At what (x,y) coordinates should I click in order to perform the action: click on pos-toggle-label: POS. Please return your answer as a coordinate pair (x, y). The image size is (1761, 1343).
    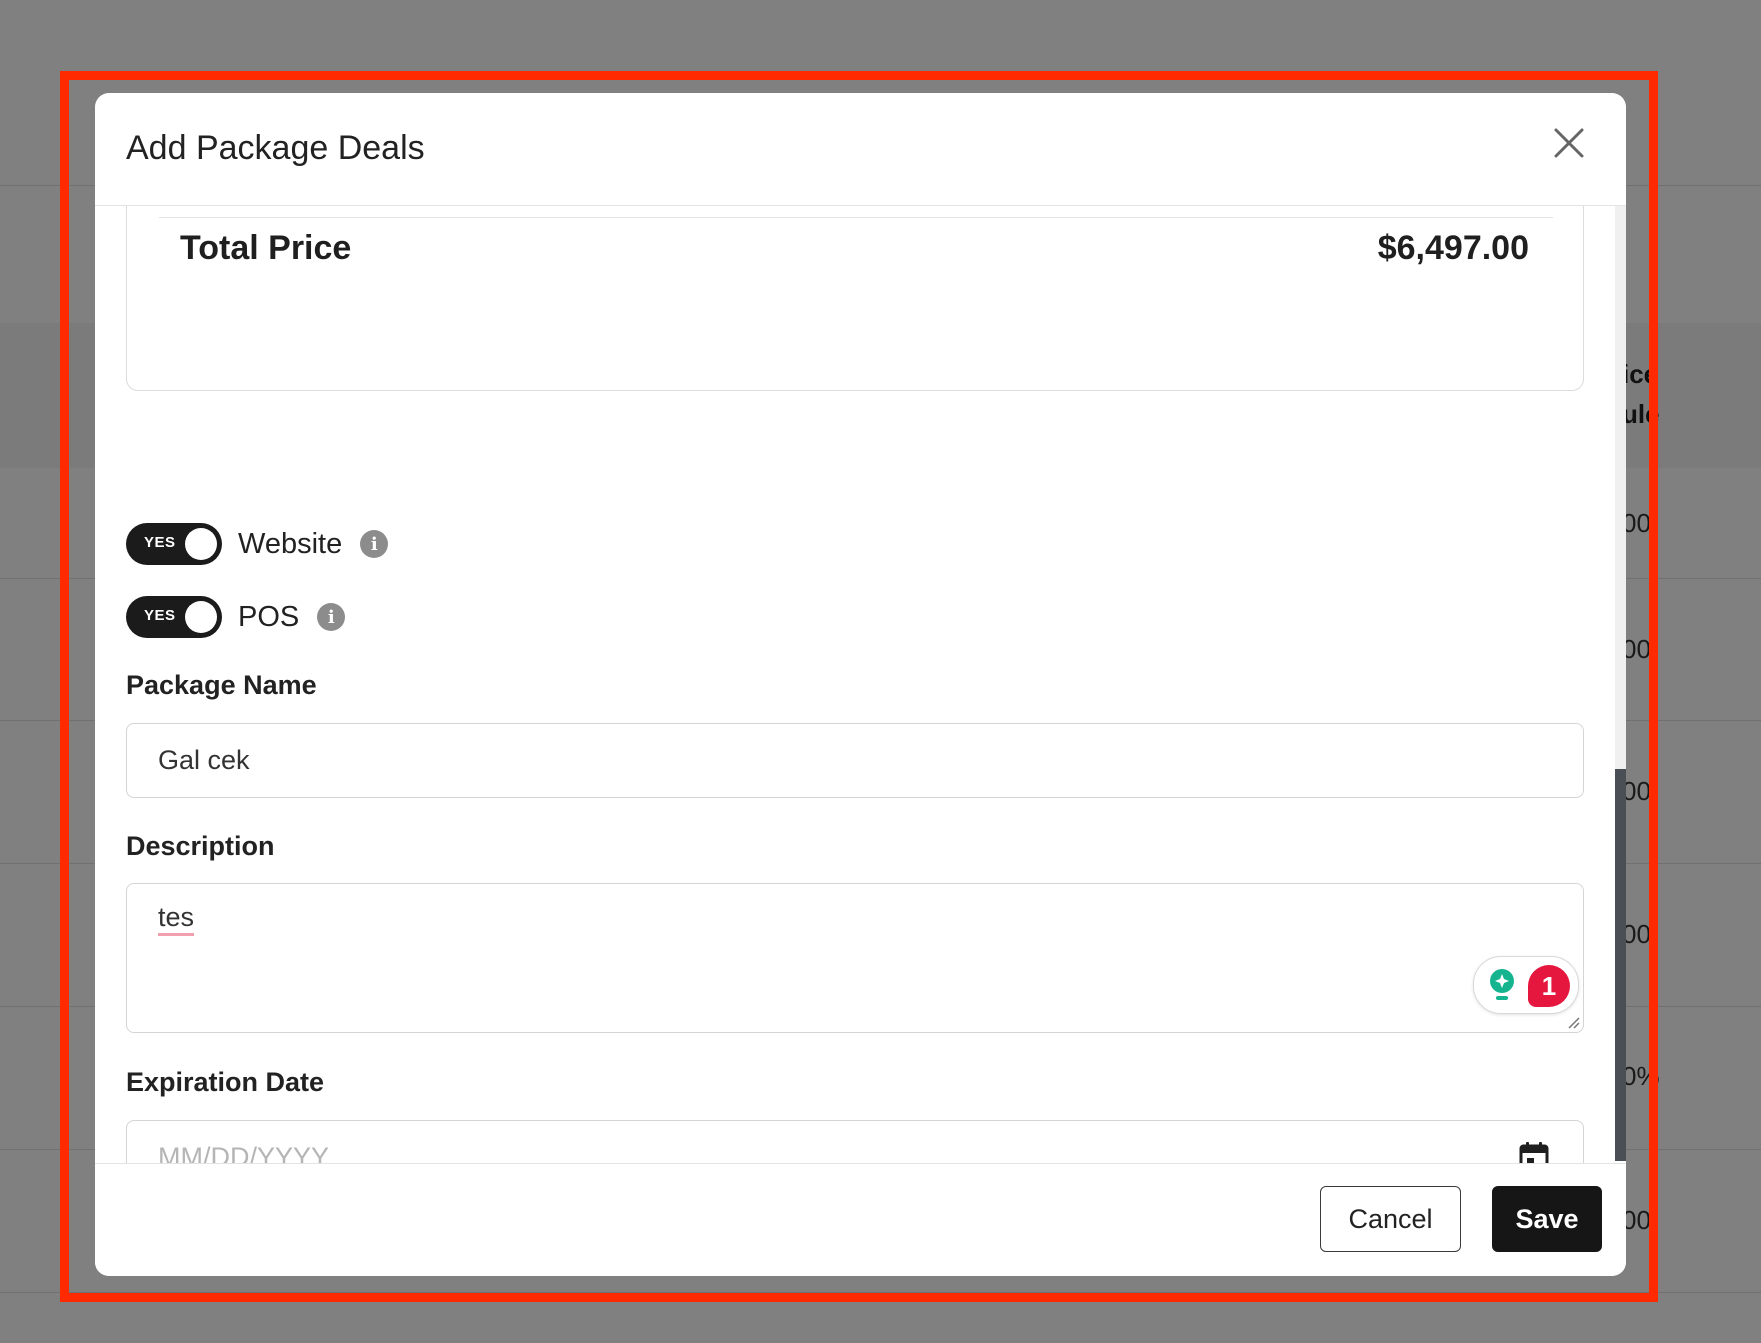
    Looking at the image, I should click on (269, 616).